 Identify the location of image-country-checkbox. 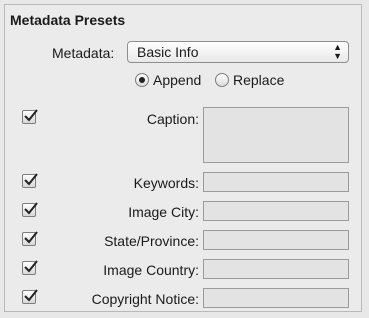
(30, 267).